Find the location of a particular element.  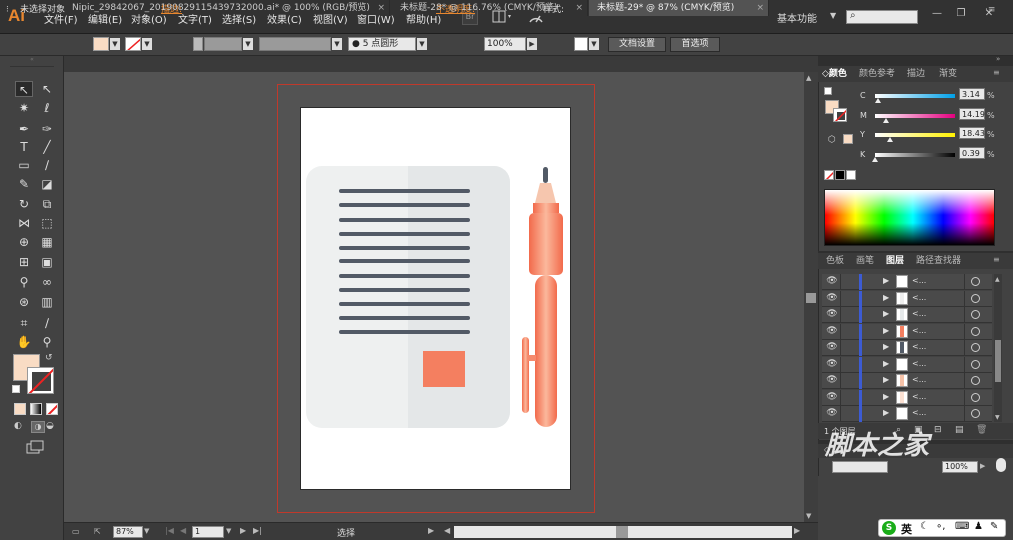

new-layer-icon: ▤ is located at coordinates (959, 430).